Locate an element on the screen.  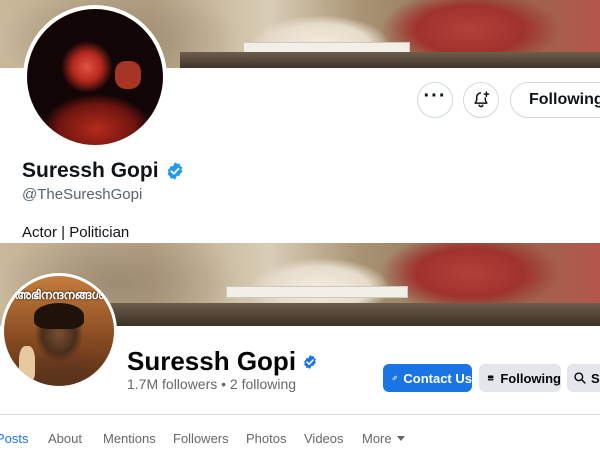
notifications-button is located at coordinates (481, 100).